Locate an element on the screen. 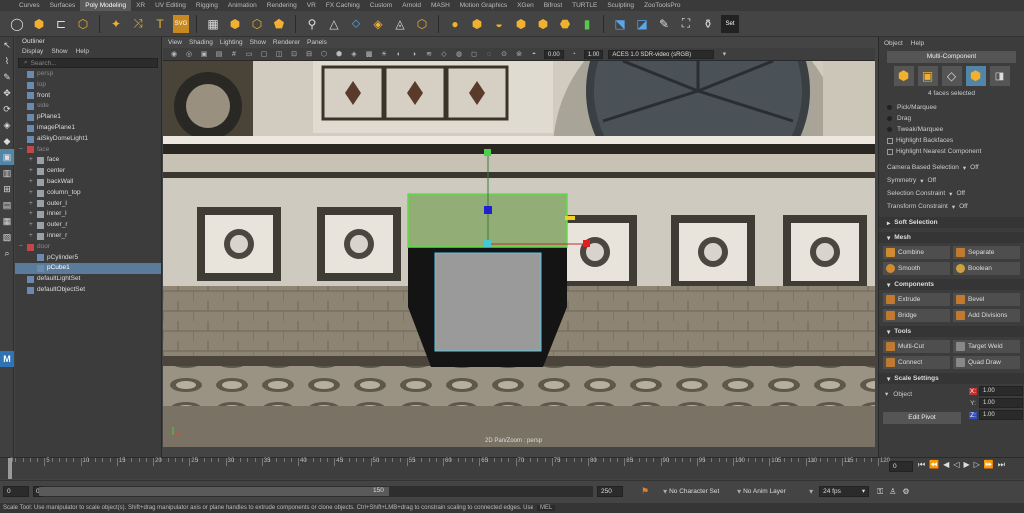 The width and height of the screenshot is (1024, 513). outliner-item: imagePlane1 is located at coordinates (88, 128).